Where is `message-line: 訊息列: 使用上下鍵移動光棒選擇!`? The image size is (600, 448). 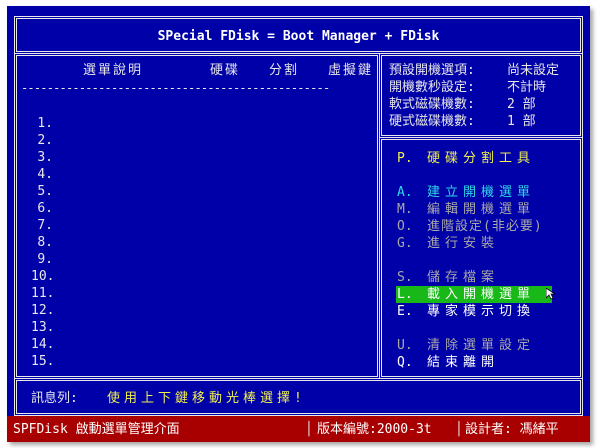 message-line: 訊息列: 使用上下鍵移動光棒選擇! is located at coordinates (298, 397).